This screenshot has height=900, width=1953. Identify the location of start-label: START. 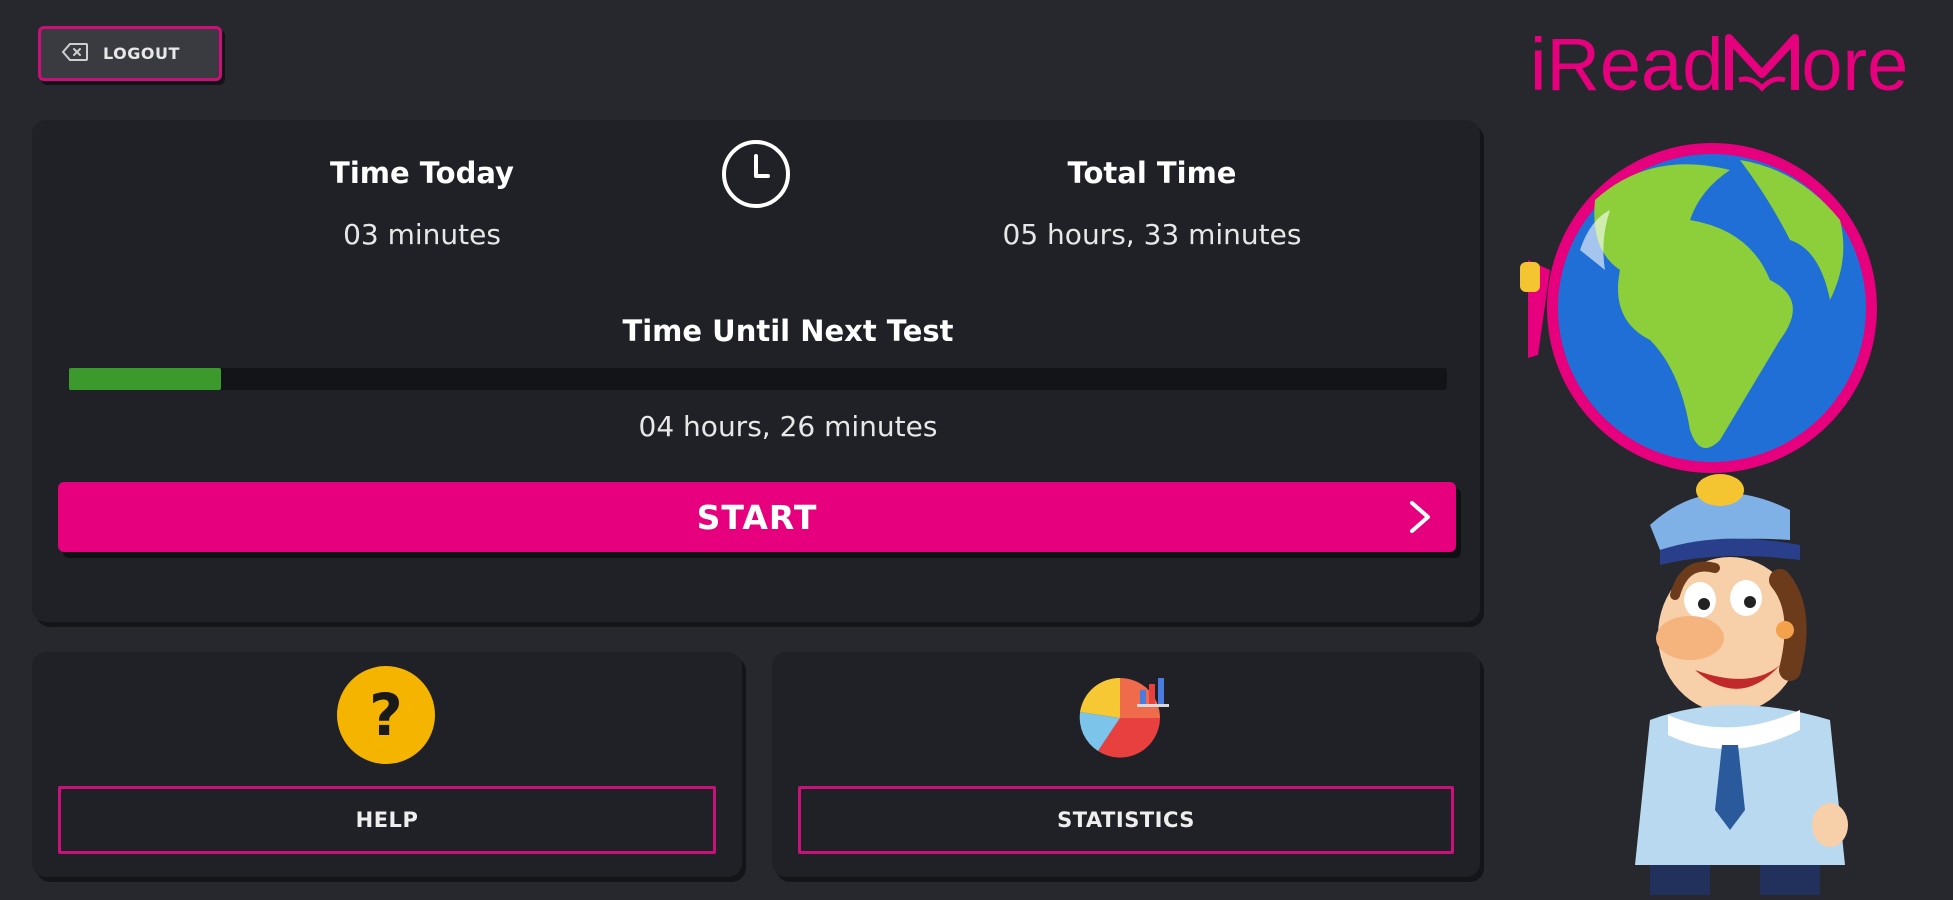
(757, 517).